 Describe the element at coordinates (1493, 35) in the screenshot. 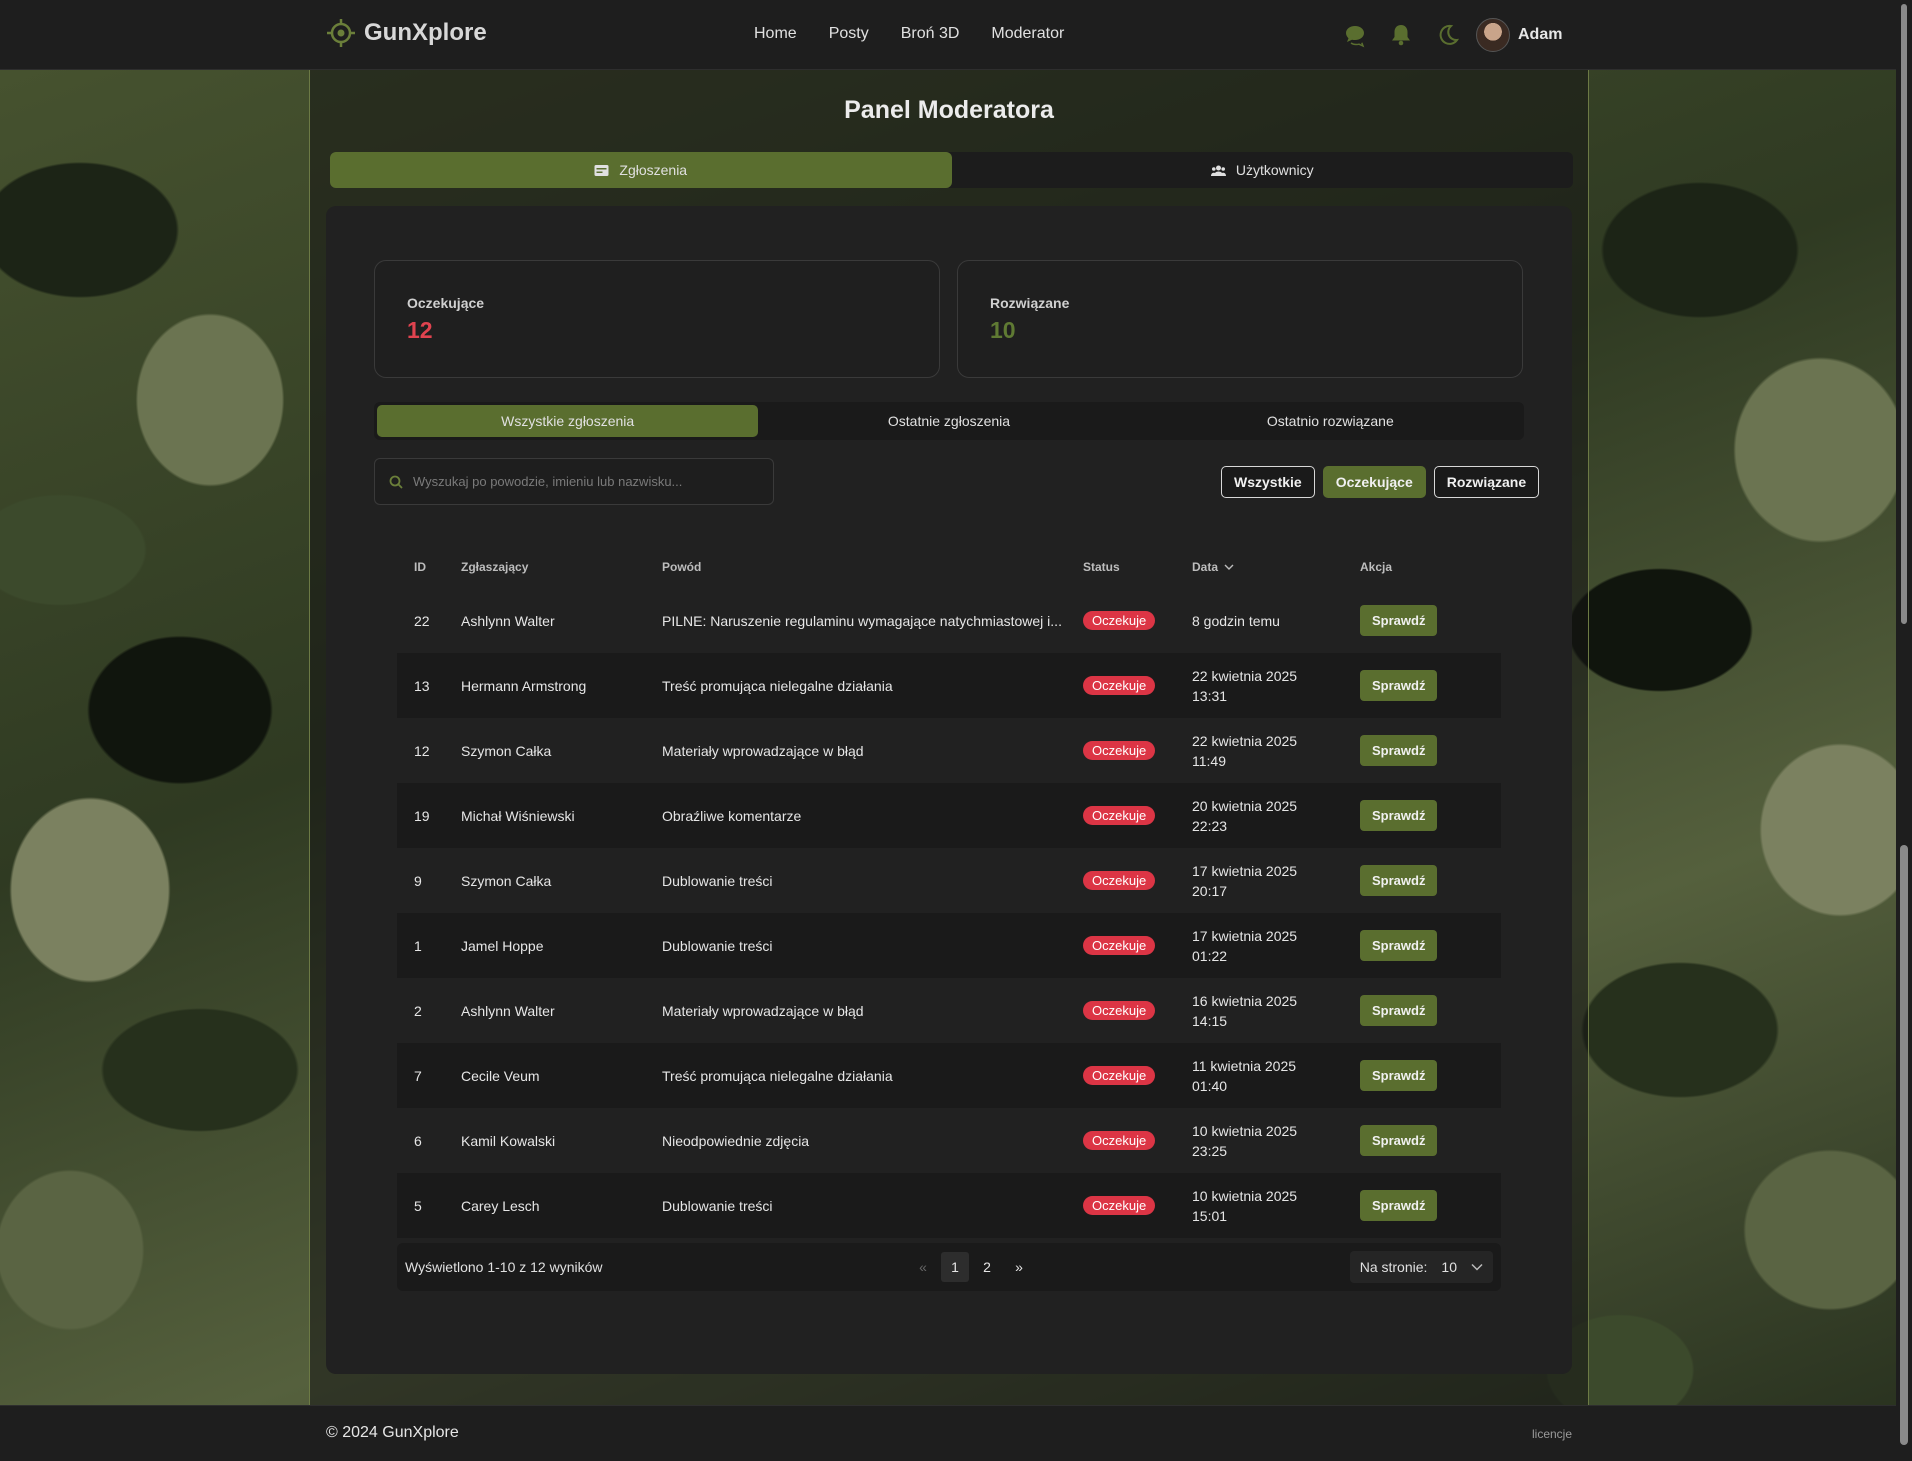

I see `avatar` at that location.